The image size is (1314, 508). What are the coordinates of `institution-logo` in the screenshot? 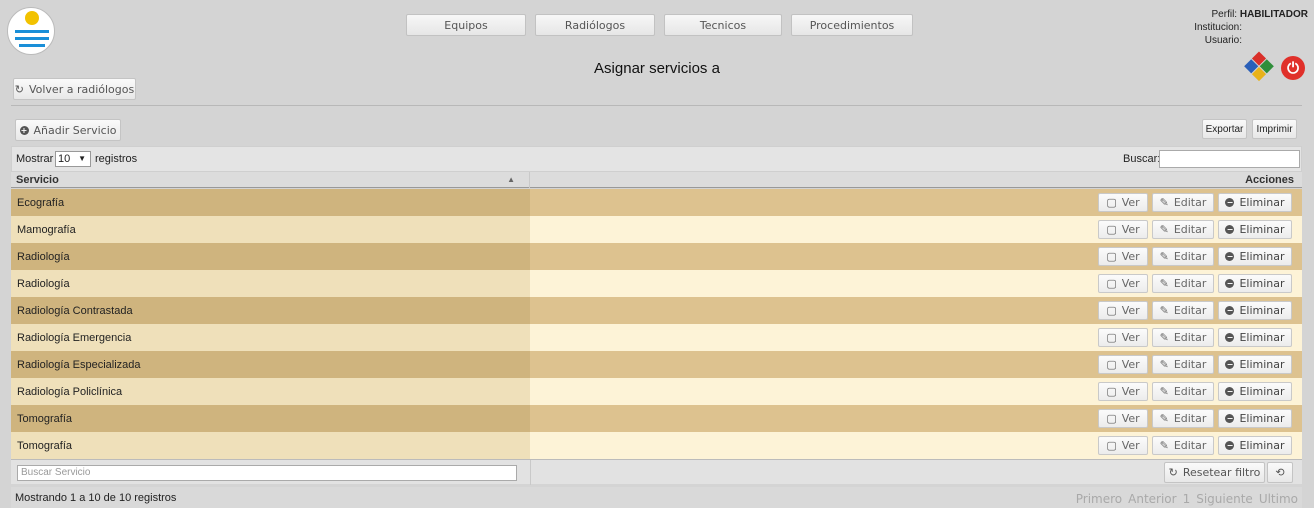 It's located at (31, 31).